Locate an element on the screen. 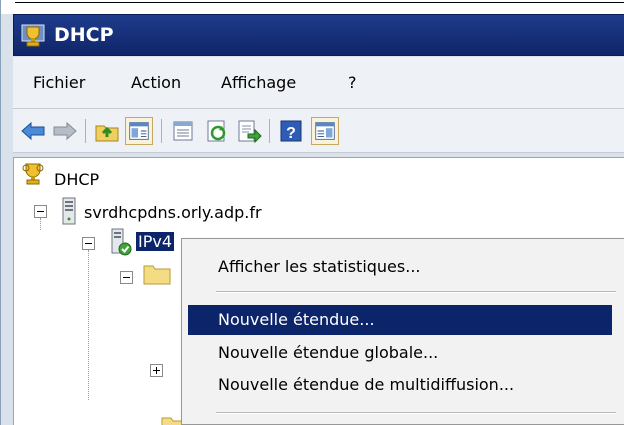 The width and height of the screenshot is (624, 425). menu-affichage: Affichage is located at coordinates (258, 82).